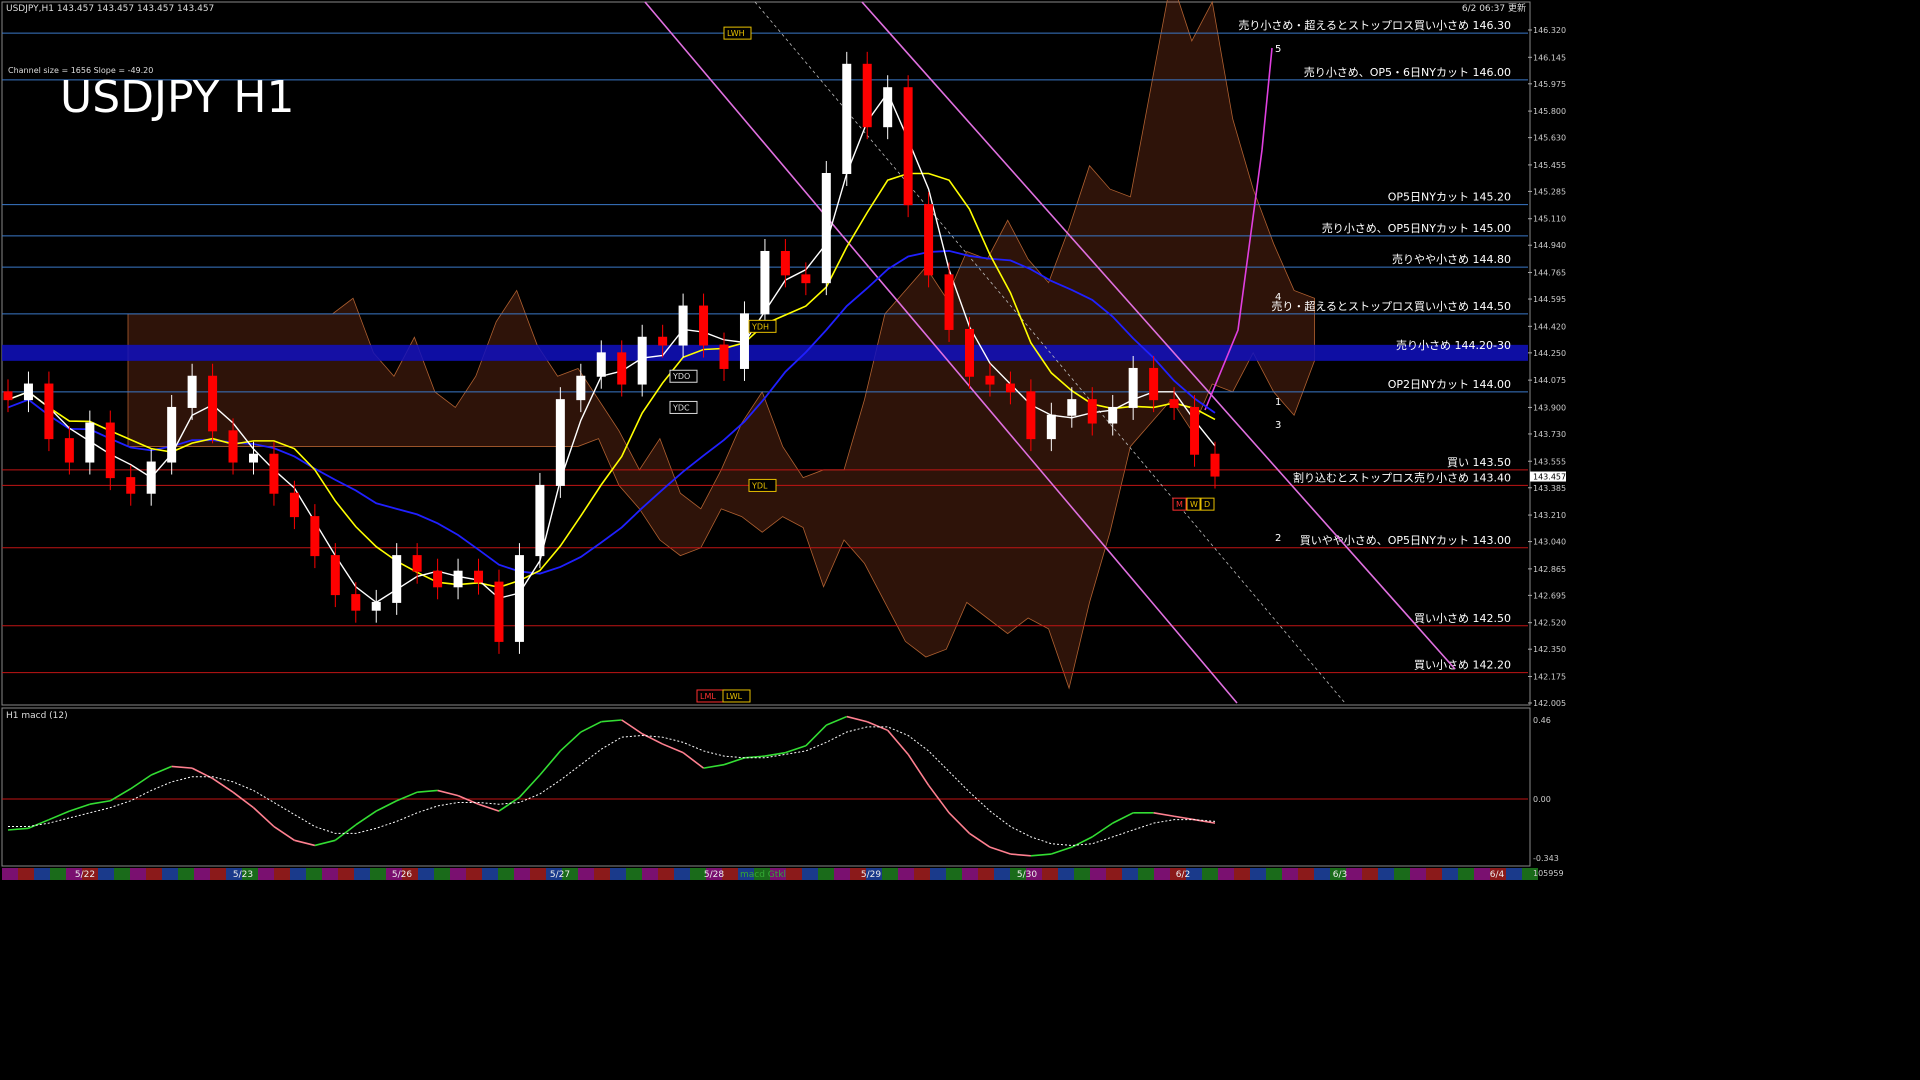  I want to click on macd-legend: macd Gtkl, so click(763, 875).